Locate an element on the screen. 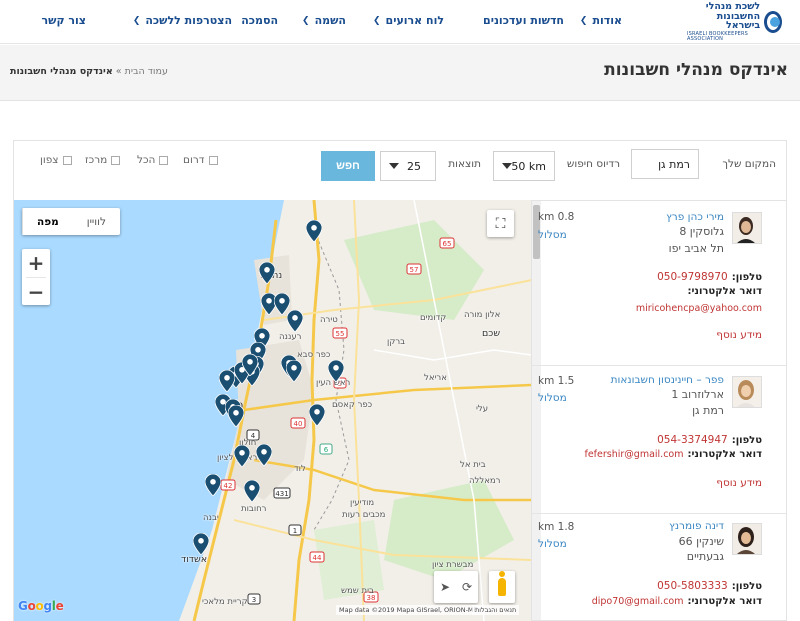 Image resolution: width=800 pixels, height=621 pixels. nav-training: השמה ❯ is located at coordinates (324, 20).